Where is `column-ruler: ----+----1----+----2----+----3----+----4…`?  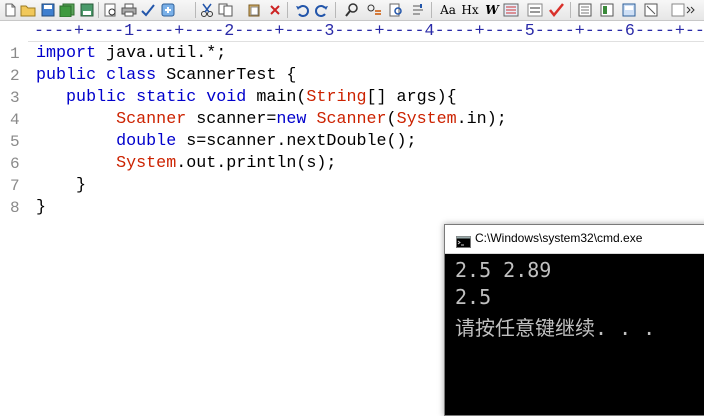
column-ruler: ----+----1----+----2----+----3----+----4… is located at coordinates (366, 31).